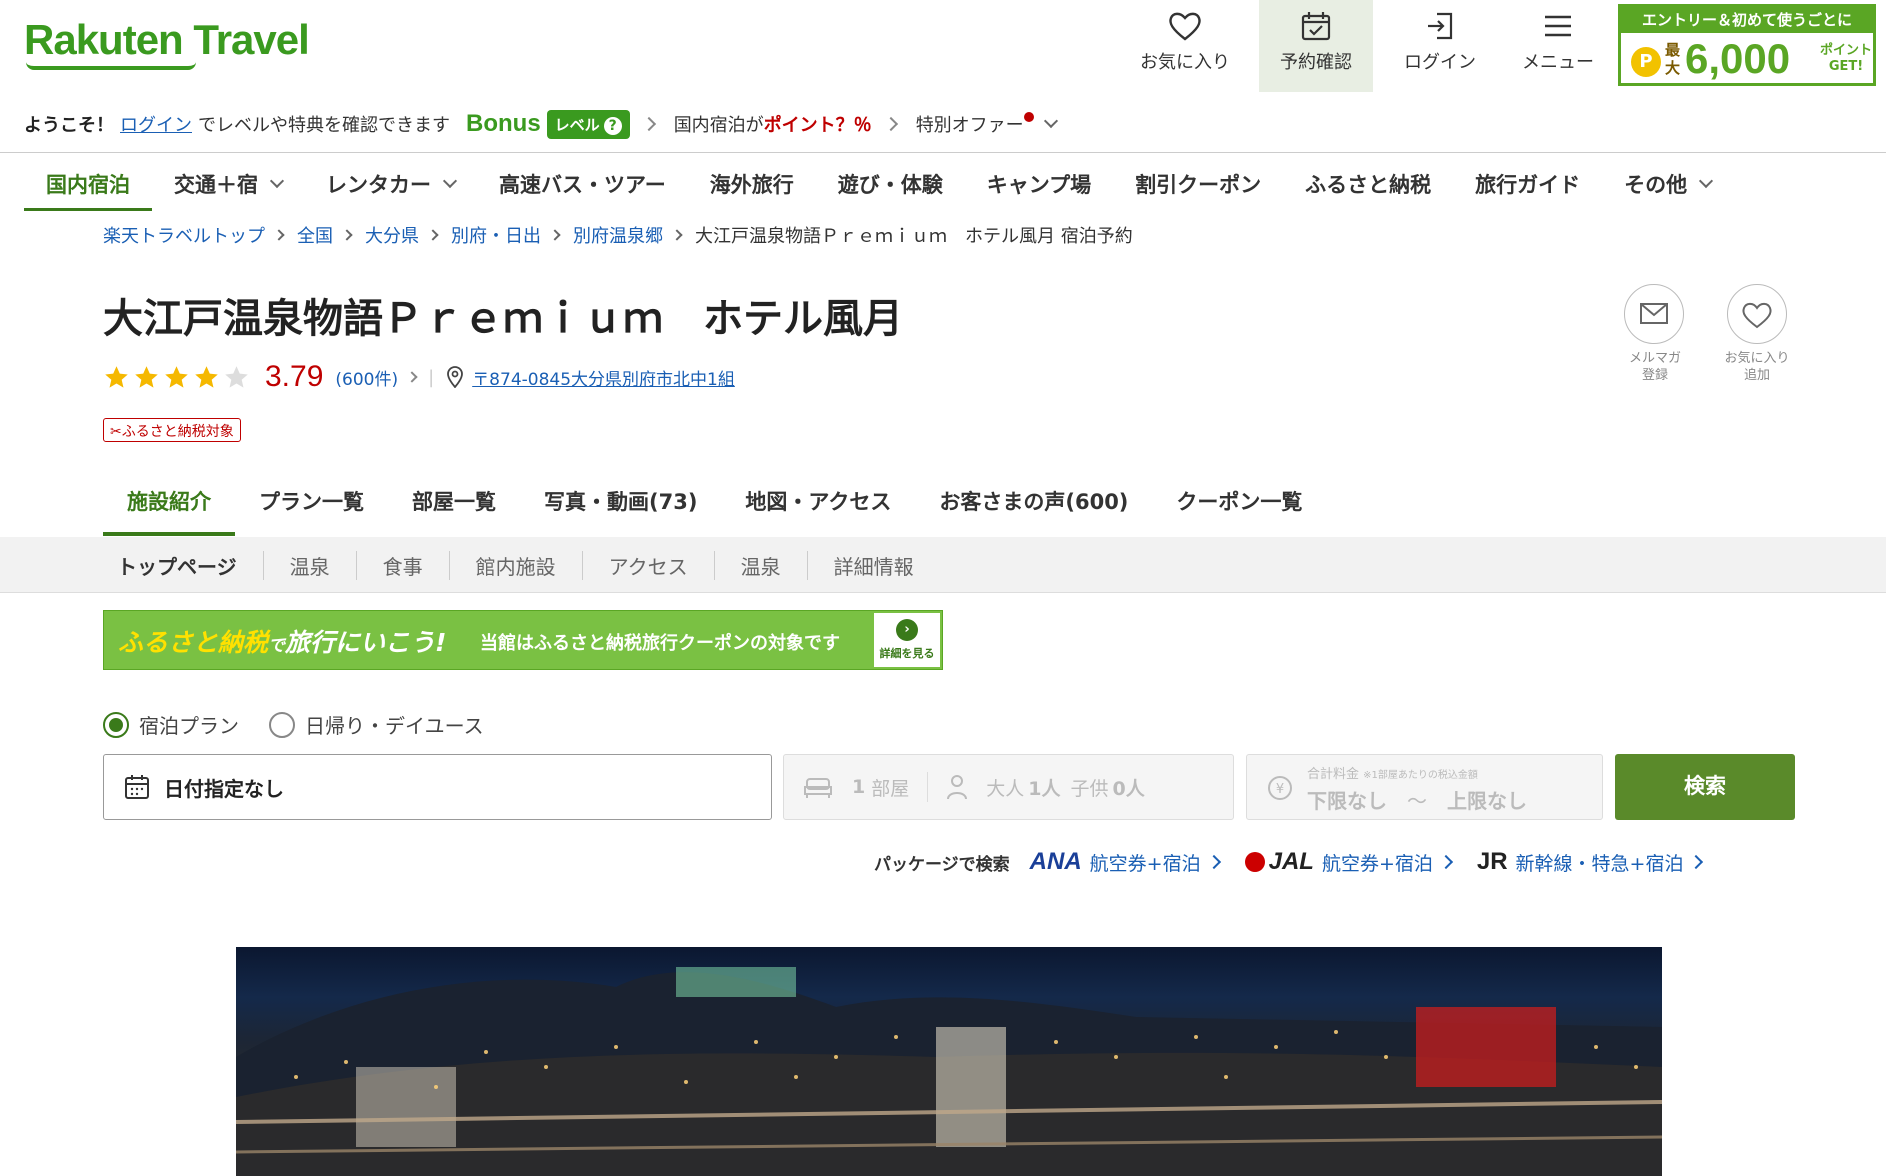 This screenshot has width=1886, height=1176. Describe the element at coordinates (647, 565) in the screenshot. I see `subtab-access: アクセス` at that location.